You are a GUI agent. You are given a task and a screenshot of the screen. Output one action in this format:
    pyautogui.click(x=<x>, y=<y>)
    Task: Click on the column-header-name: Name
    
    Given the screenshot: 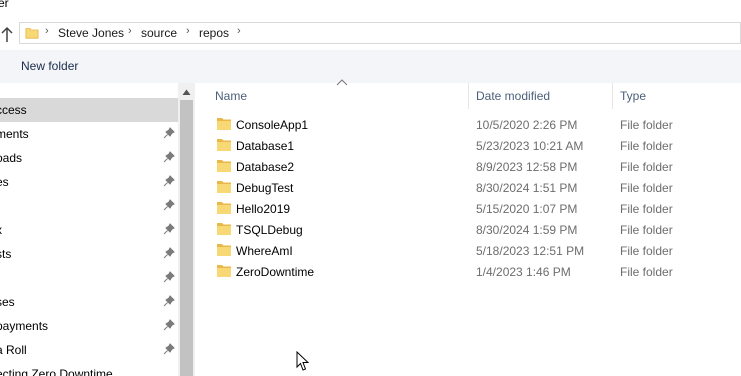 What is the action you would take?
    pyautogui.click(x=231, y=96)
    